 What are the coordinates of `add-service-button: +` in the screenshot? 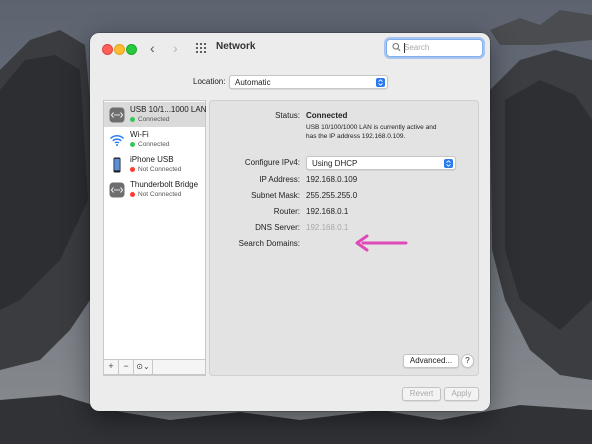 It's located at (111, 367).